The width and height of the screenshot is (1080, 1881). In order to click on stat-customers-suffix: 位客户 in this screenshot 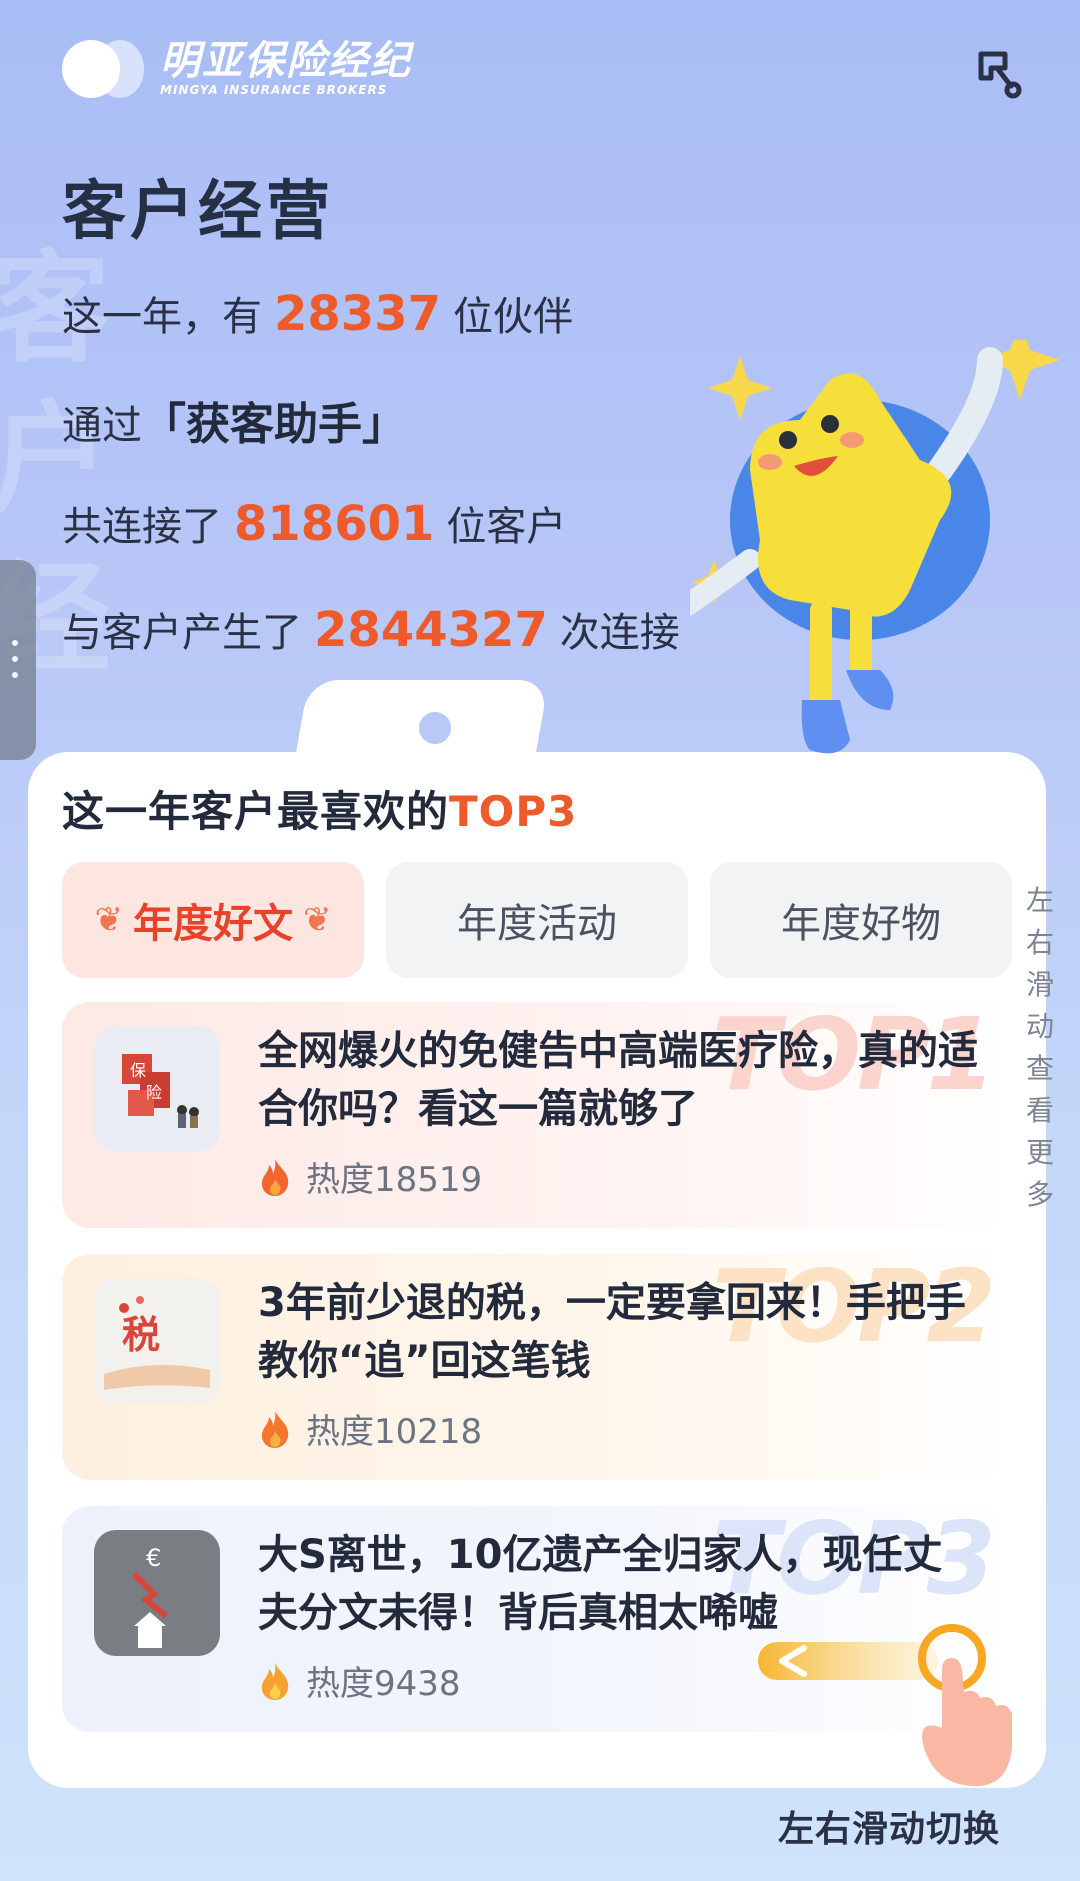, I will do `click(506, 527)`.